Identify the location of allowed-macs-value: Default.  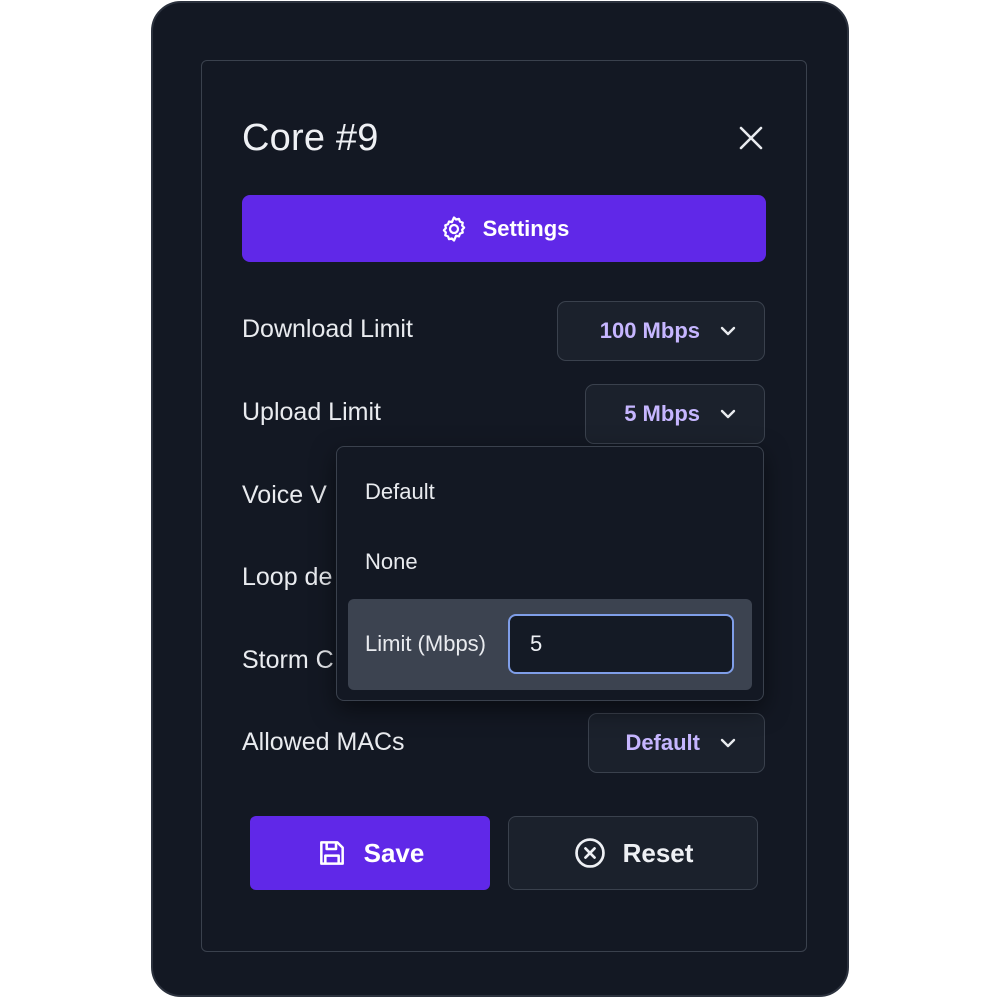
(662, 742).